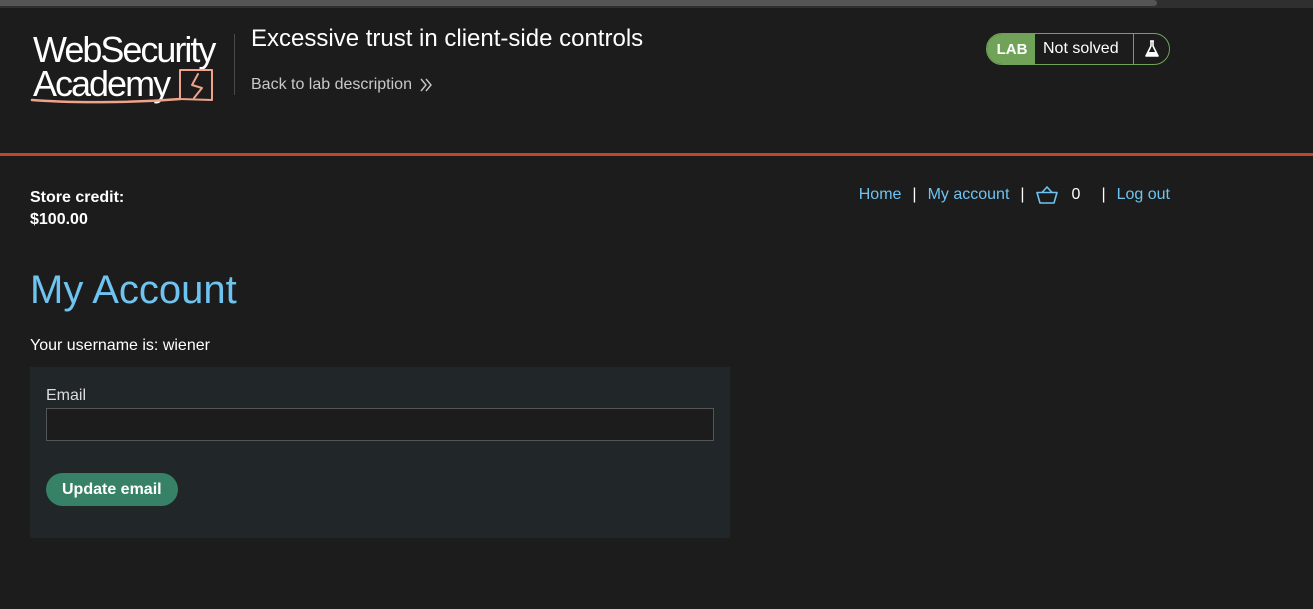 The height and width of the screenshot is (609, 1313). Describe the element at coordinates (112, 489) in the screenshot. I see `update-email-button: Update email` at that location.